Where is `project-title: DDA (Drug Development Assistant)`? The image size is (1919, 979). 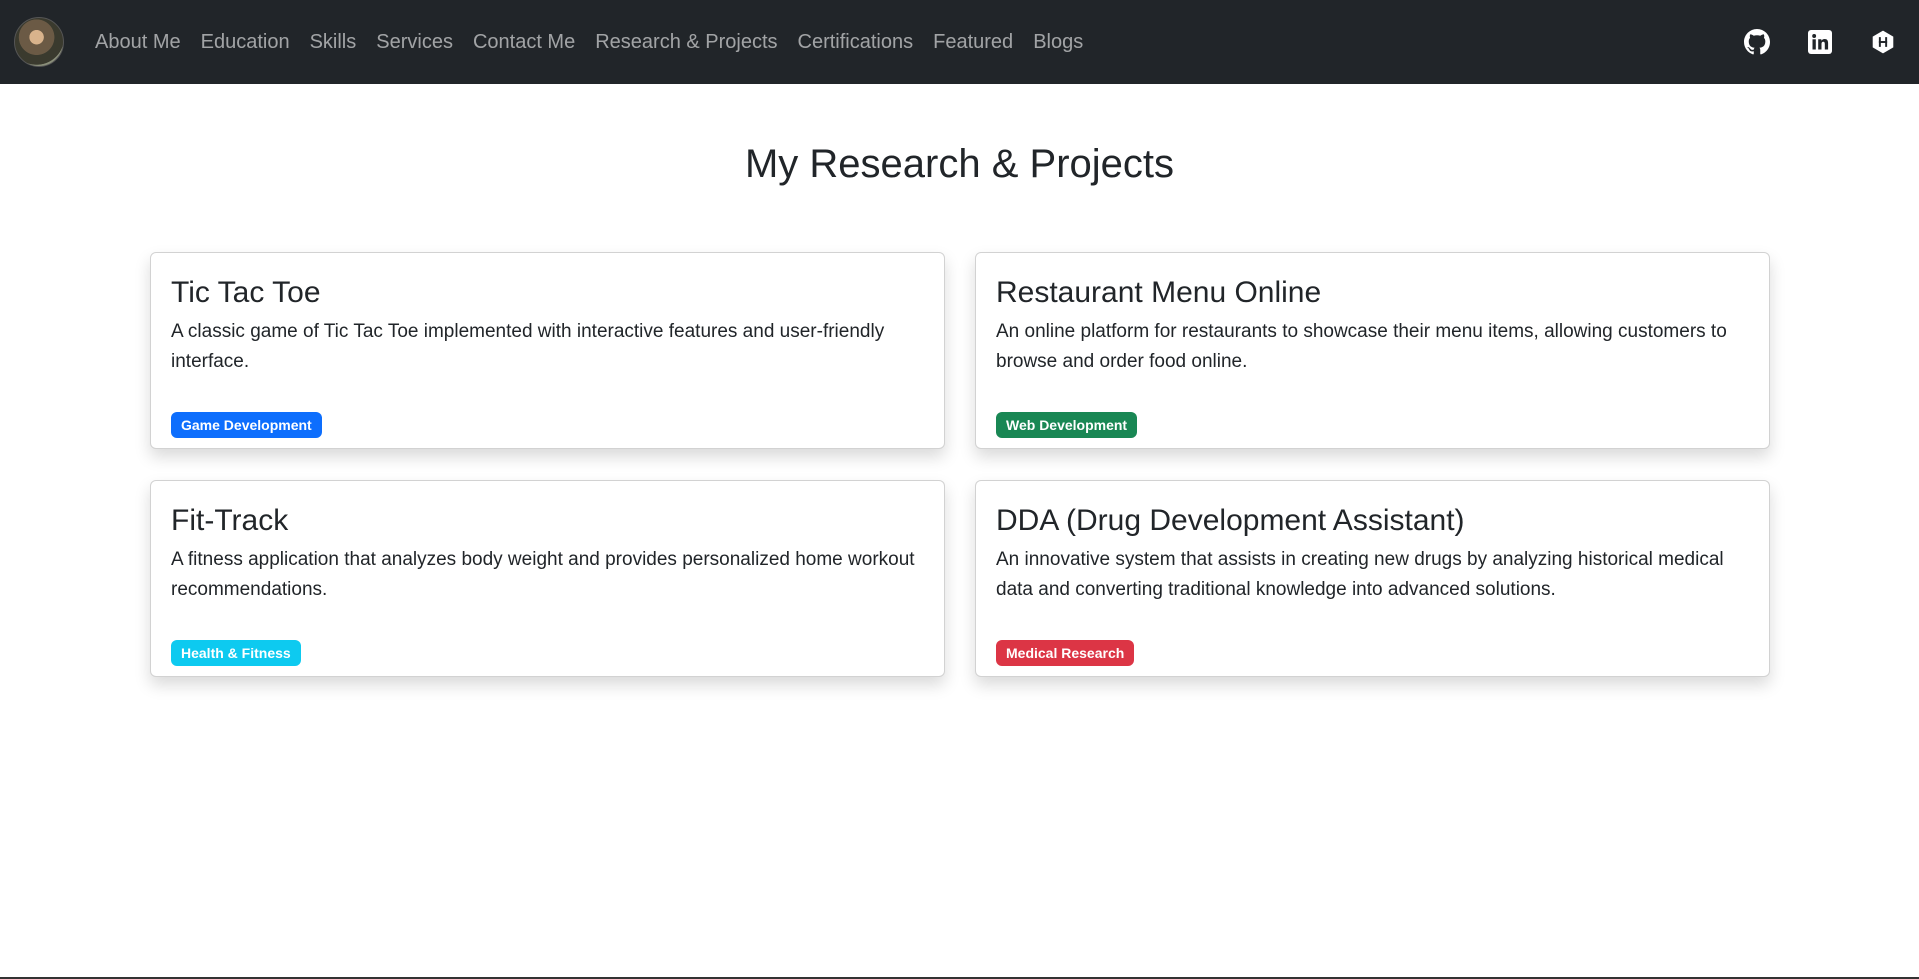 project-title: DDA (Drug Development Assistant) is located at coordinates (1230, 520).